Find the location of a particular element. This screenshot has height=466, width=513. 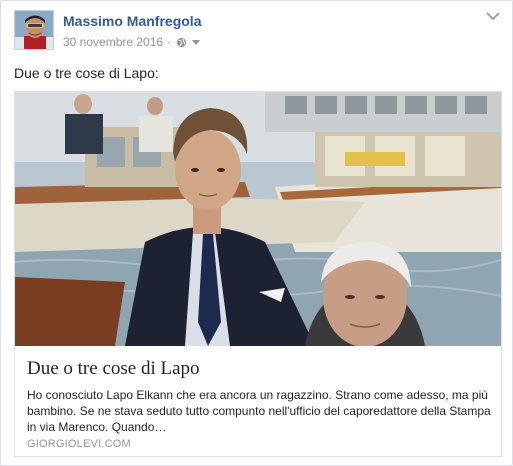

avatar is located at coordinates (34, 30).